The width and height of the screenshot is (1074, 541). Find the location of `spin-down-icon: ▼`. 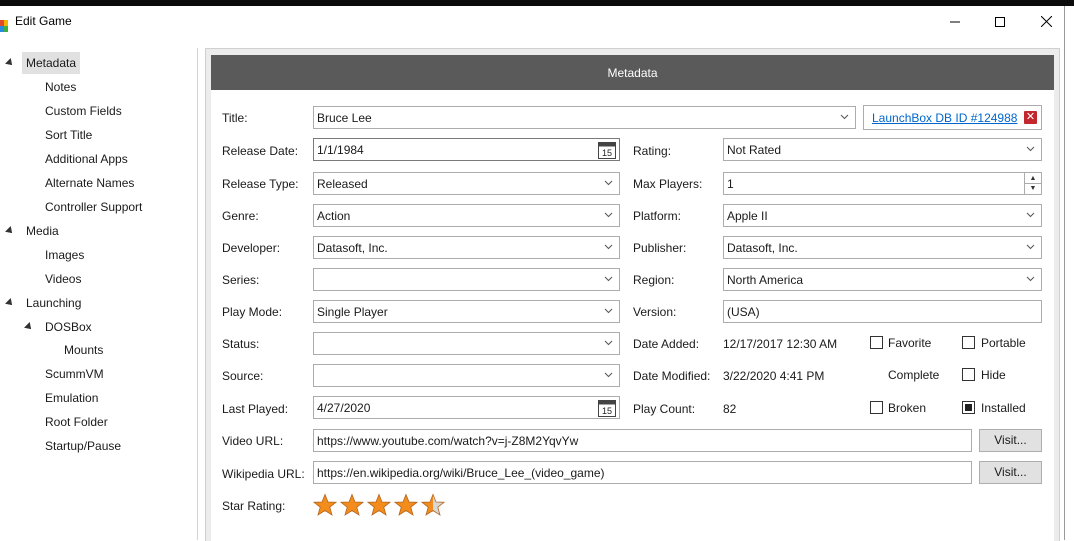

spin-down-icon: ▼ is located at coordinates (1033, 188).